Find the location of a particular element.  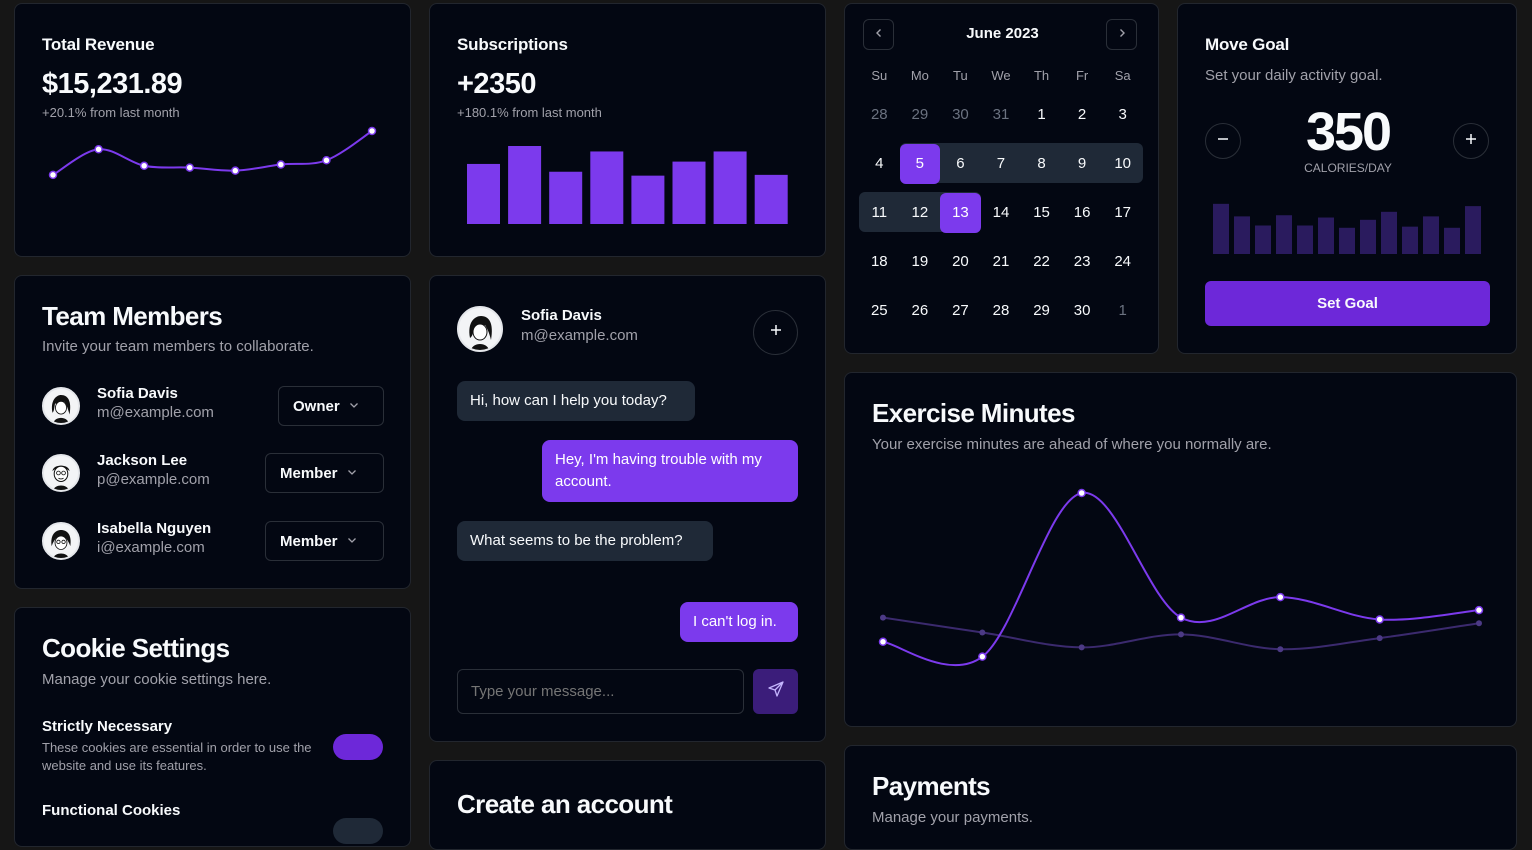

calendar-day: 10 is located at coordinates (1122, 164).